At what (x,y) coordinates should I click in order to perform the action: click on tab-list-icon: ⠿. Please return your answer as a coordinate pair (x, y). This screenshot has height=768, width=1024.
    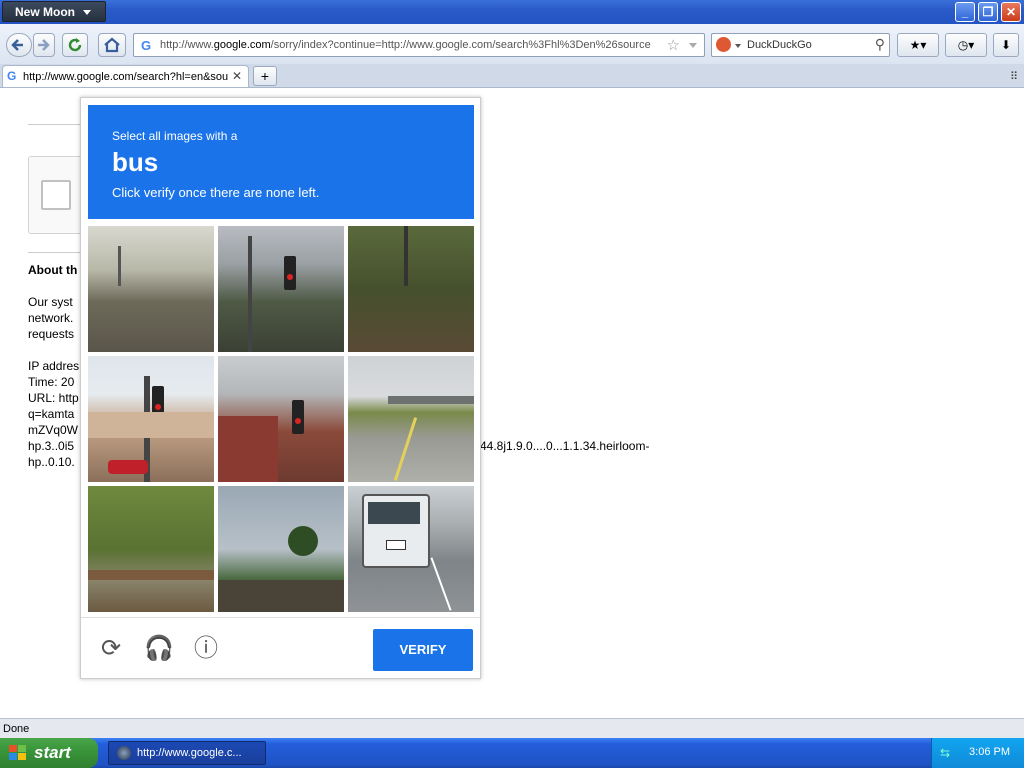
    Looking at the image, I should click on (1014, 76).